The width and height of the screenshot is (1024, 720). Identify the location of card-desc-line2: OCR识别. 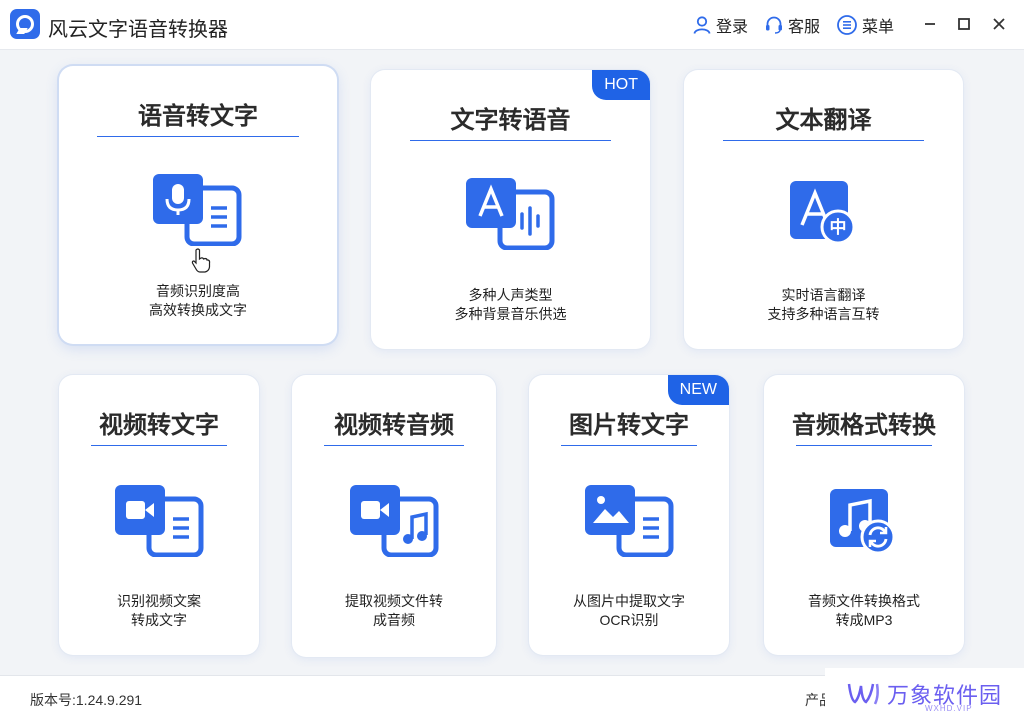
(629, 620).